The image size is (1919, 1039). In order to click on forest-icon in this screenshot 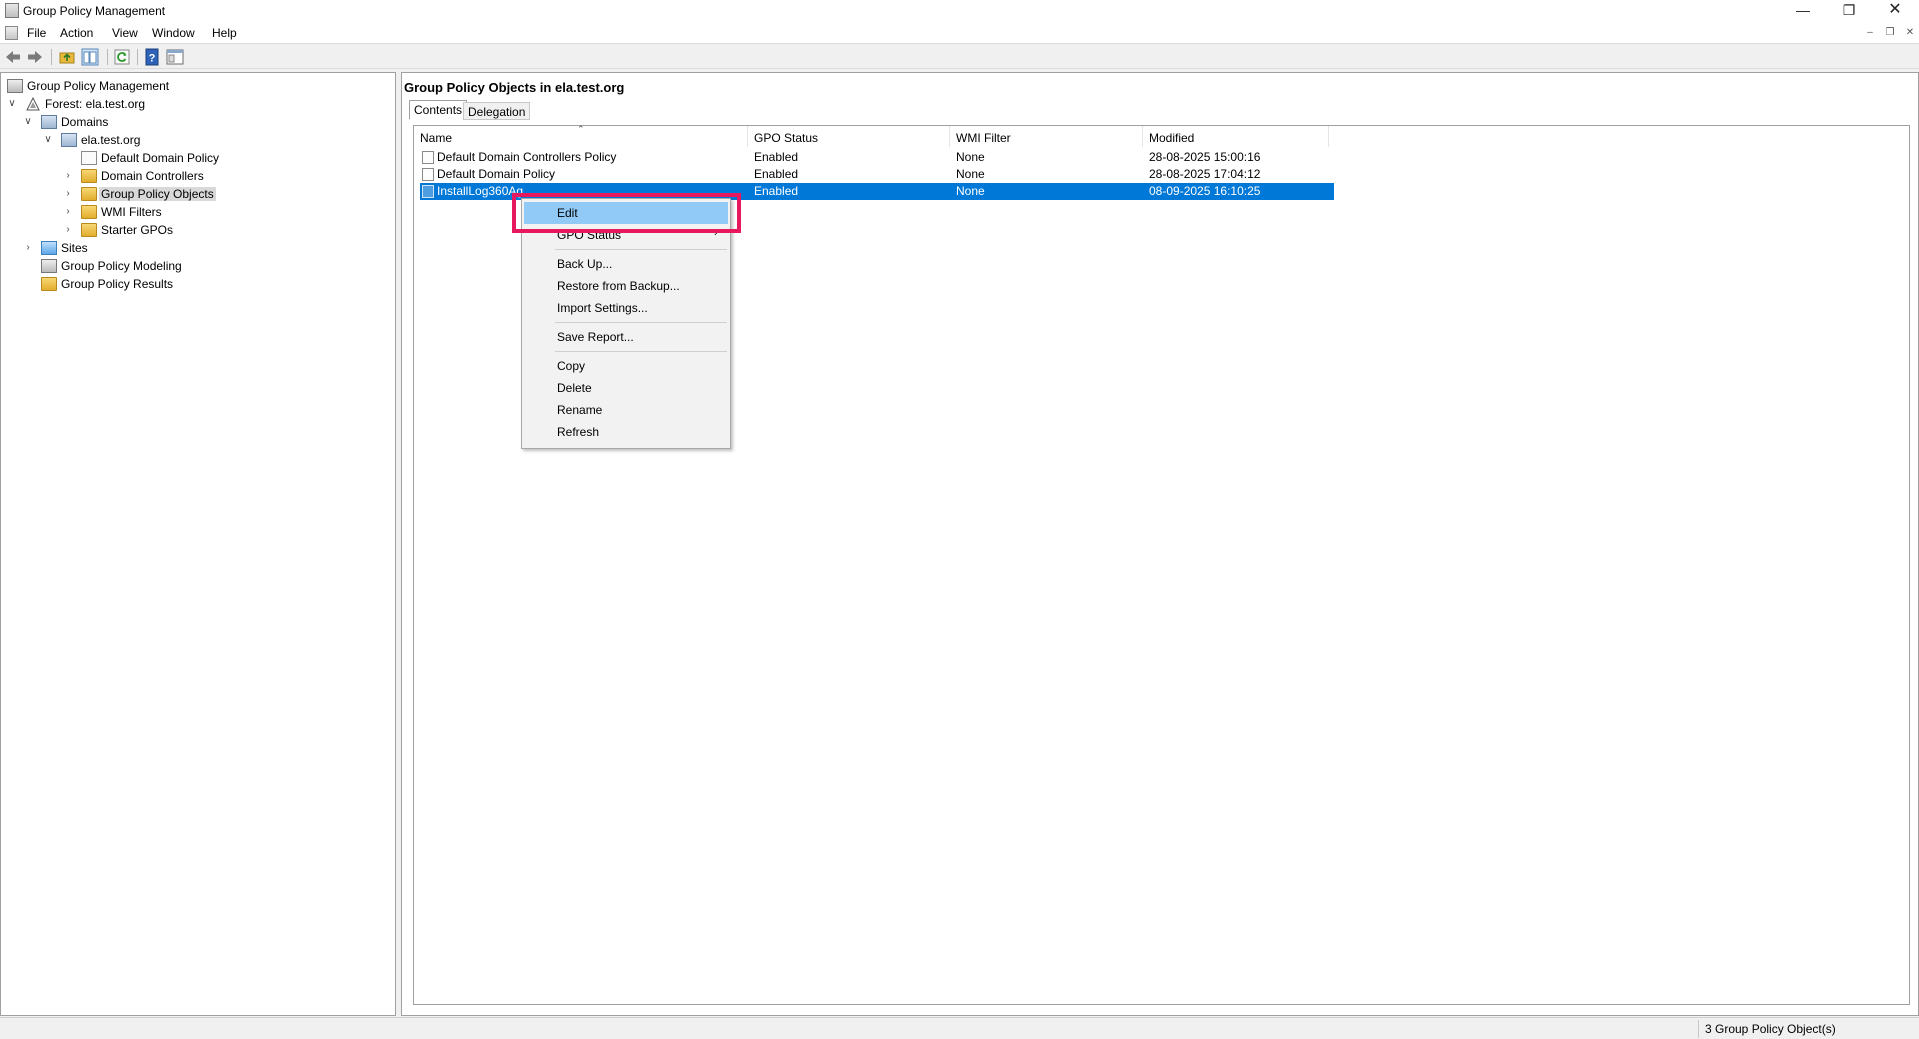, I will do `click(33, 104)`.